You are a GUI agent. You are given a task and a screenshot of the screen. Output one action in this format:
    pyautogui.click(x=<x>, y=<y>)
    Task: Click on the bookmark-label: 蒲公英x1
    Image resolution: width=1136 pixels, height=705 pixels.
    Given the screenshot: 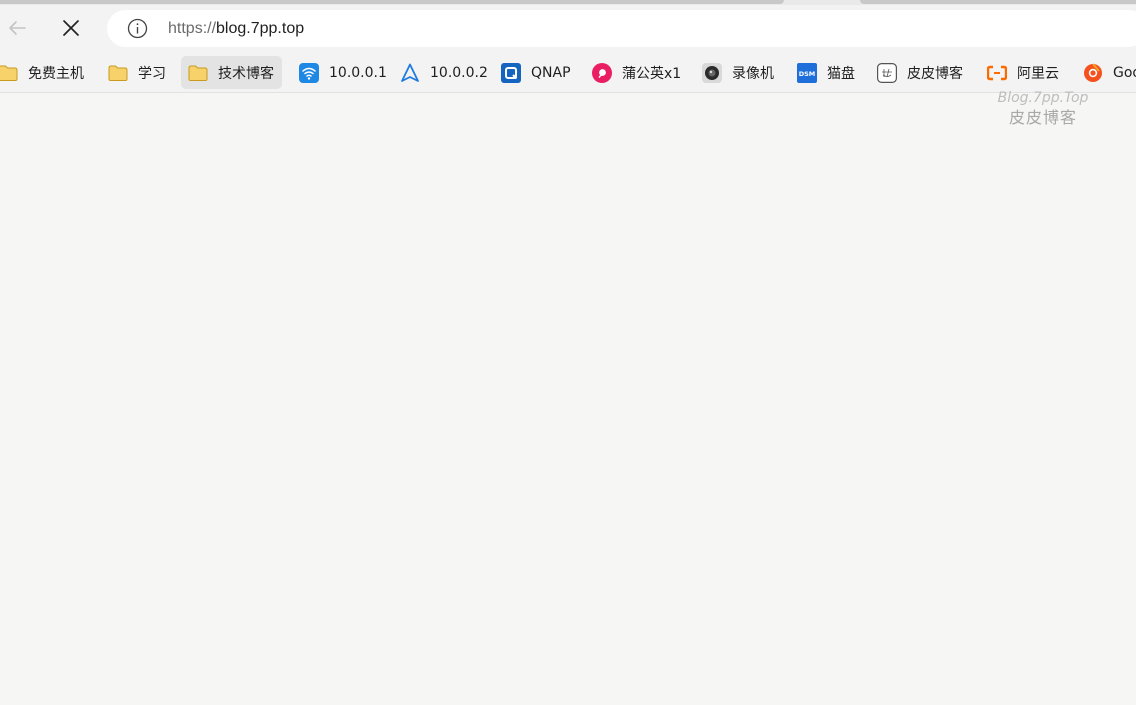 What is the action you would take?
    pyautogui.click(x=652, y=73)
    